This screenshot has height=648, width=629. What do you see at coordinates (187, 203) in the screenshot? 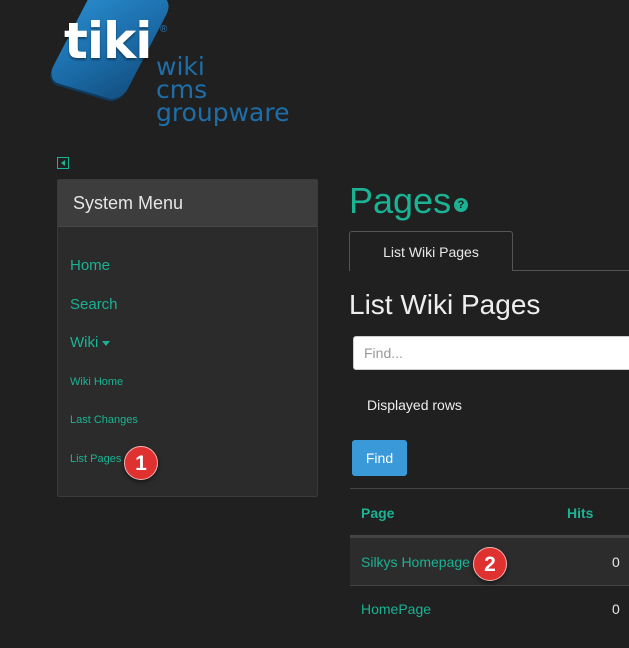
I see `system-menu-title: System Menu` at bounding box center [187, 203].